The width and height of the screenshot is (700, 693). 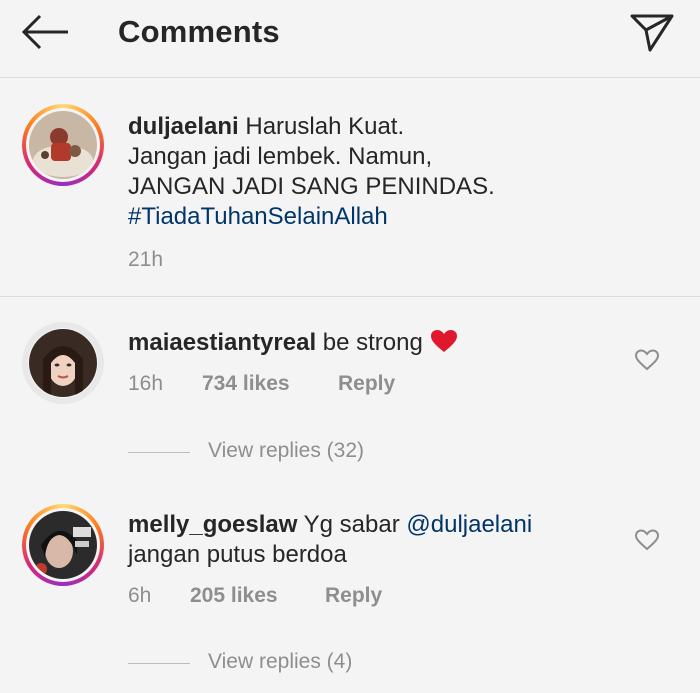 I want to click on arrow-left-icon, so click(x=44, y=32).